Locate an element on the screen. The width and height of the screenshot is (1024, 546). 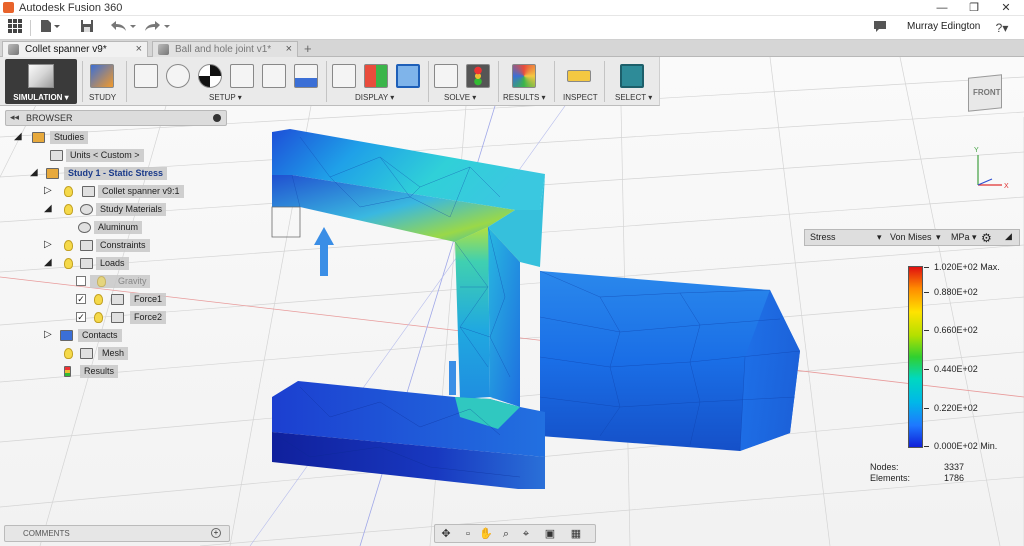
mesh-display-icon is located at coordinates (376, 76).